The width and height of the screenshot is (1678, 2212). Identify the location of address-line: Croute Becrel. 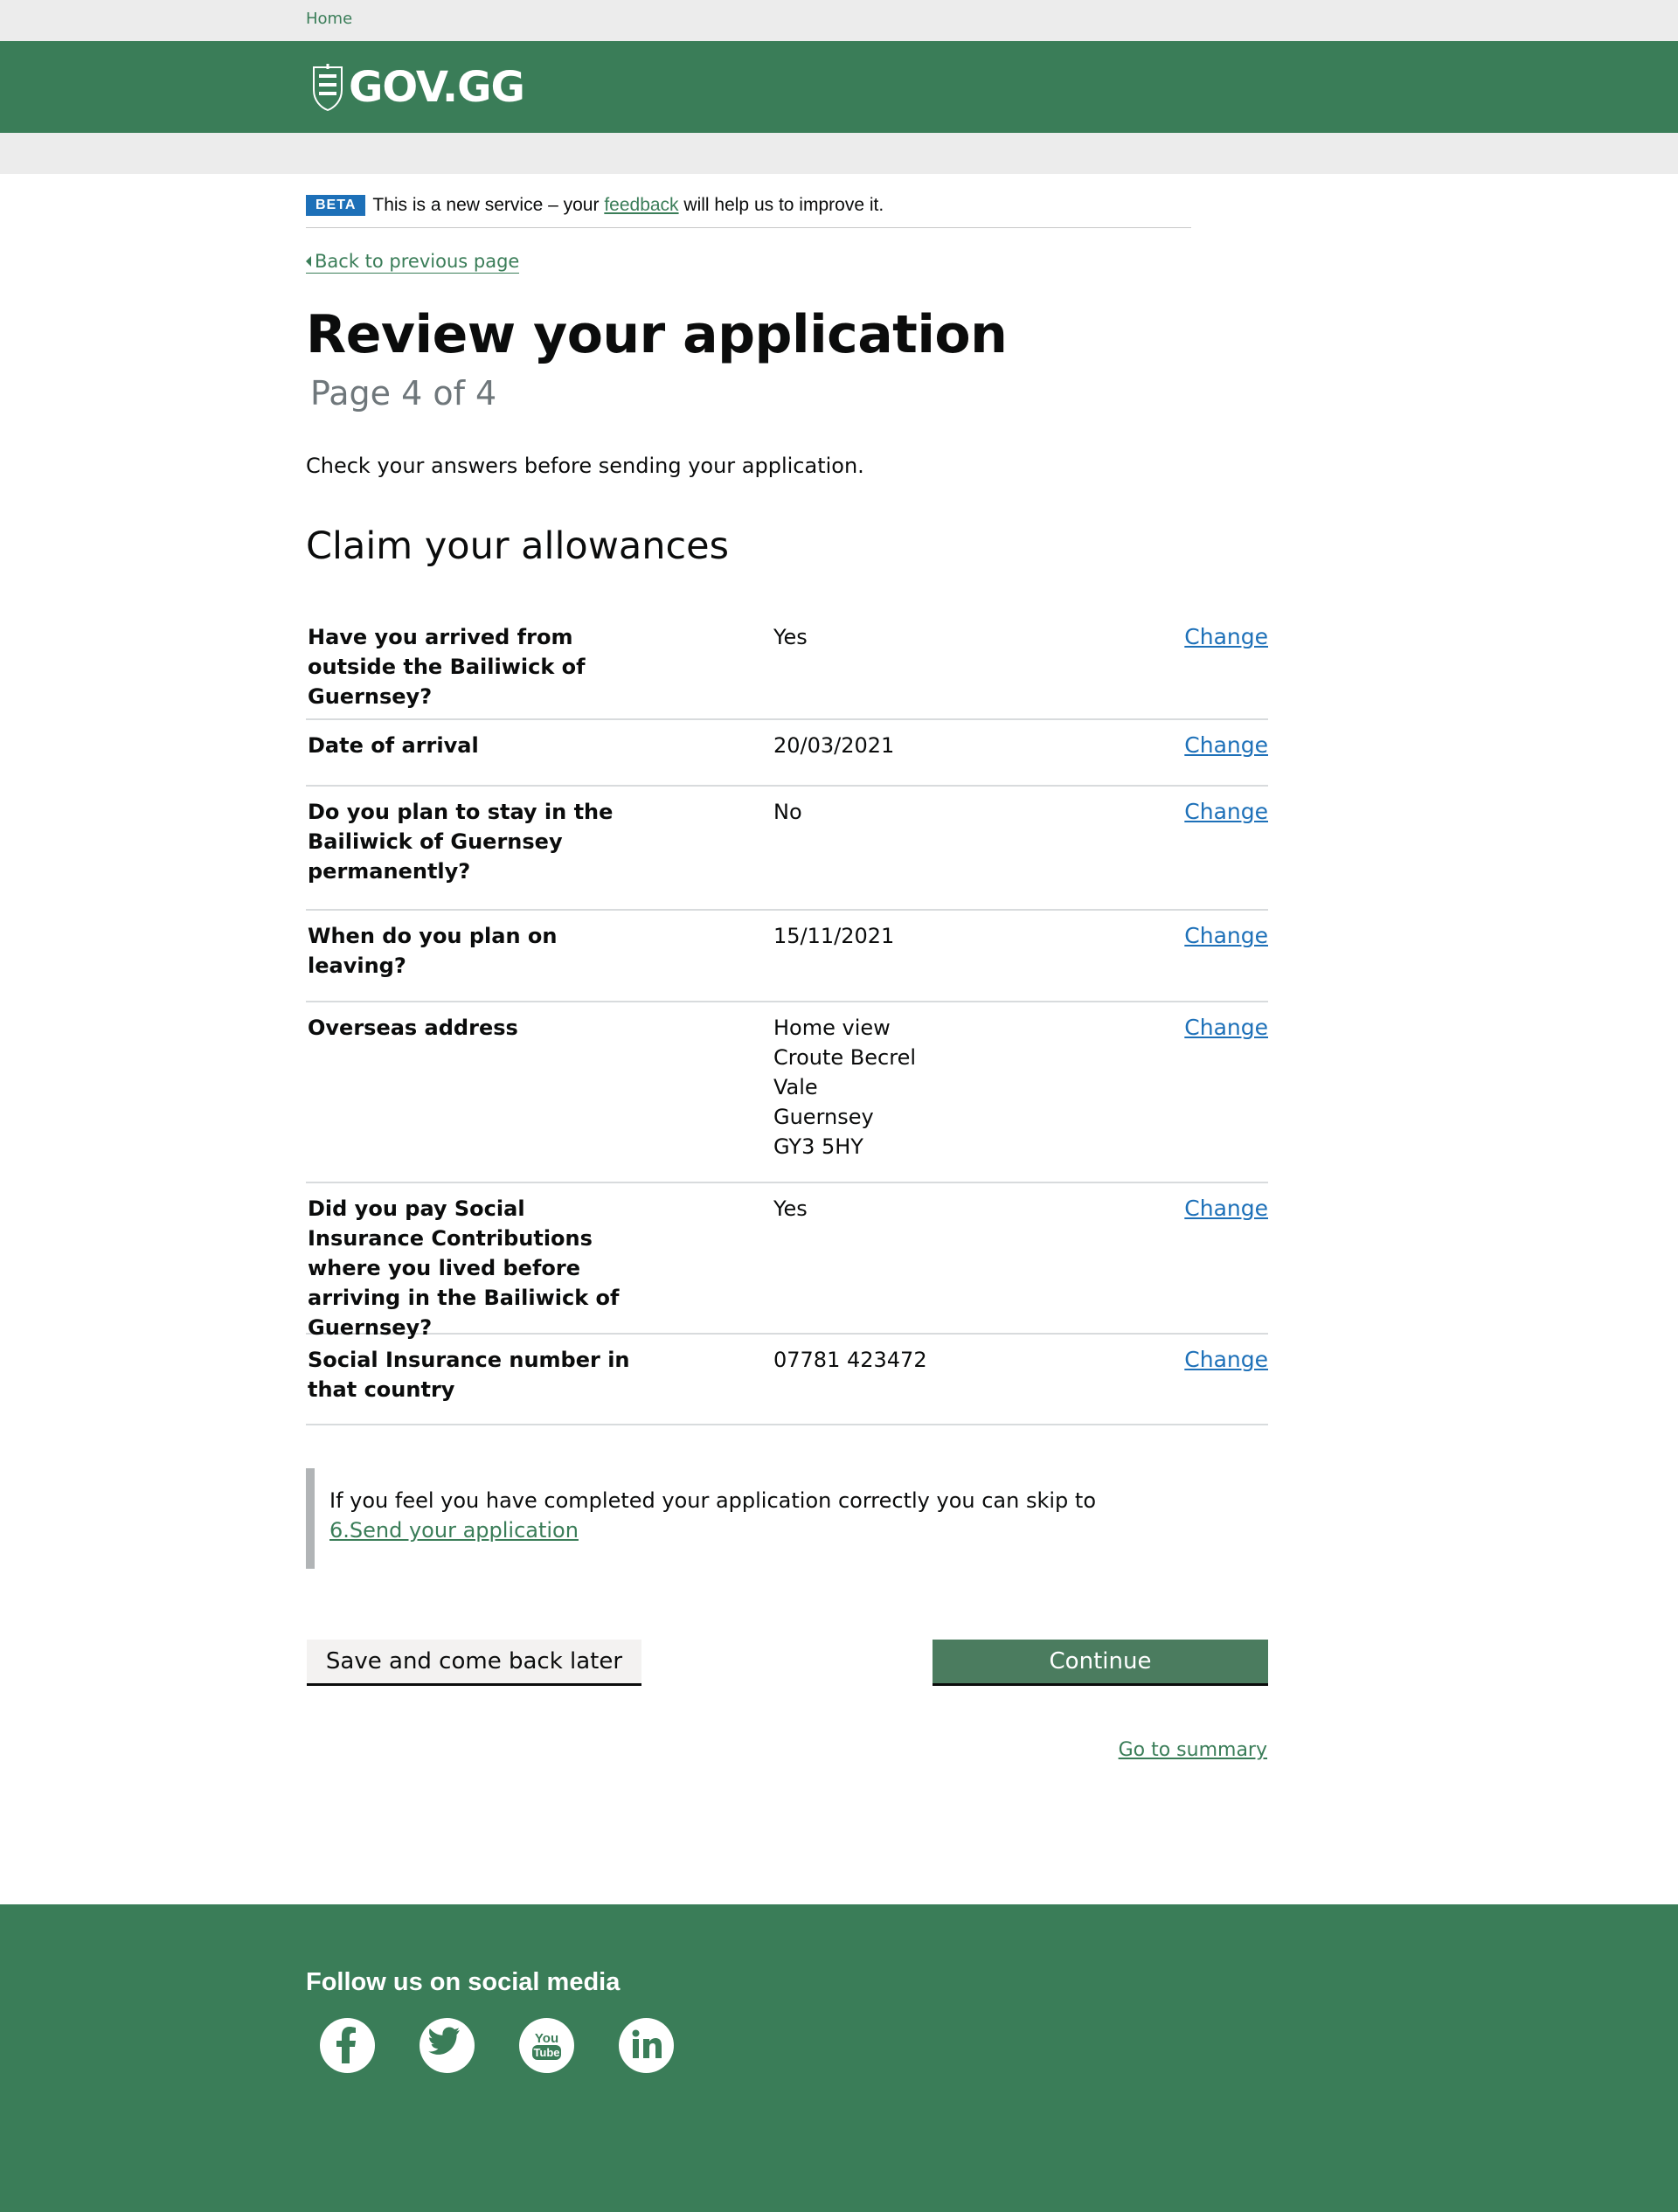
(844, 1057).